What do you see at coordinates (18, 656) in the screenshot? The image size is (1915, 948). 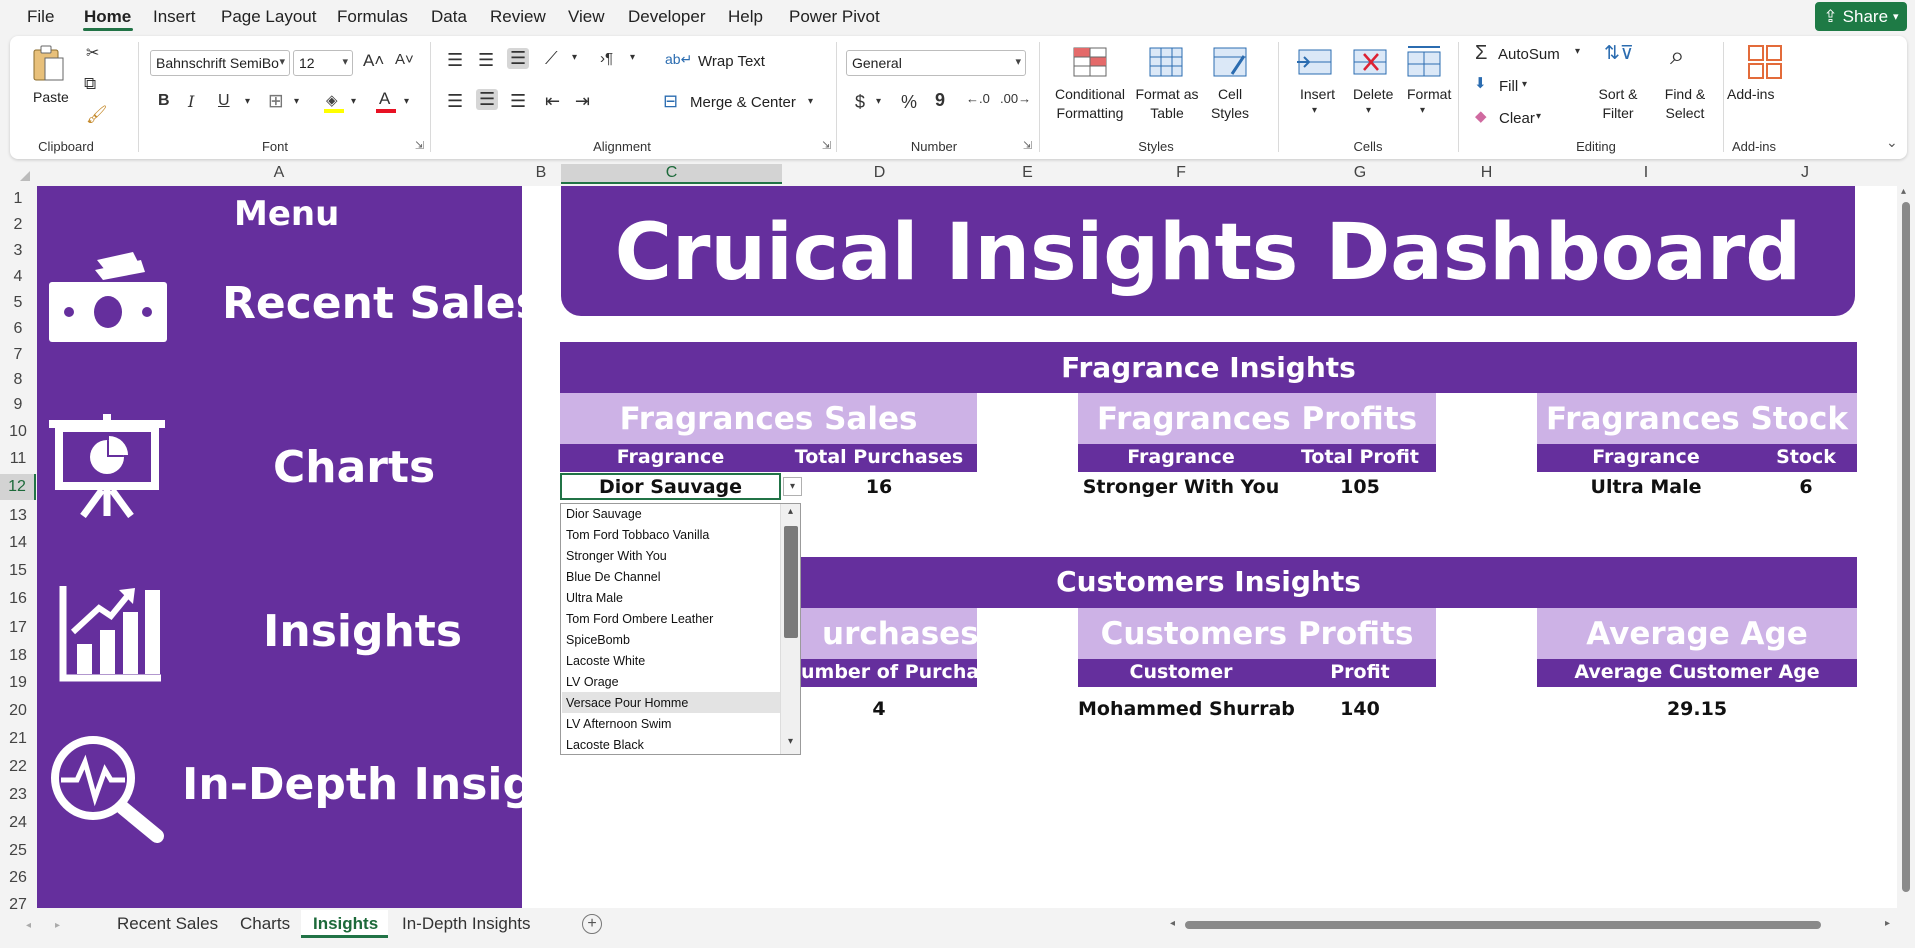 I see `row-header: 18` at bounding box center [18, 656].